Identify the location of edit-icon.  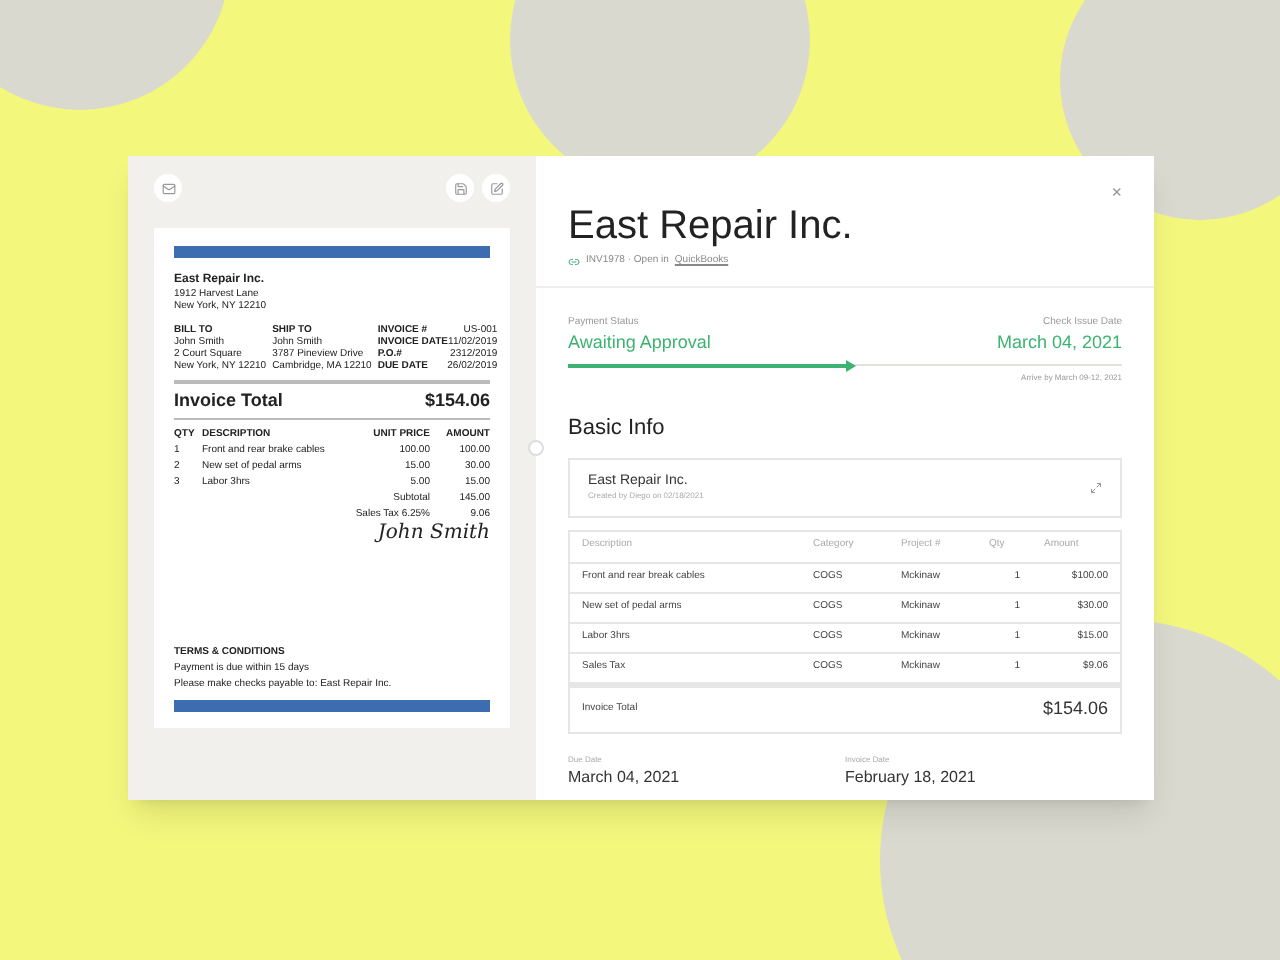
(496, 188).